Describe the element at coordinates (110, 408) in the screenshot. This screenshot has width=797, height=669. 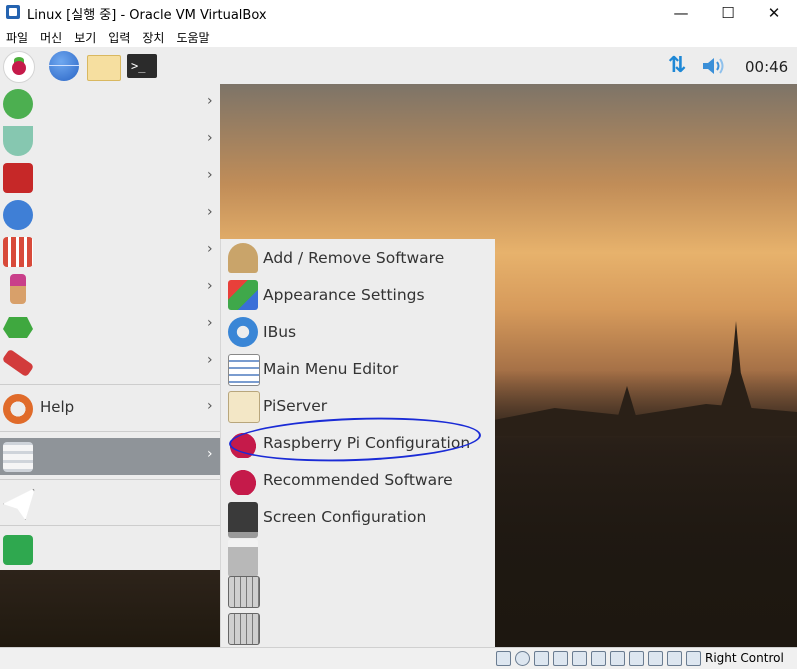
I see `menu-item-help: Help ›` at that location.